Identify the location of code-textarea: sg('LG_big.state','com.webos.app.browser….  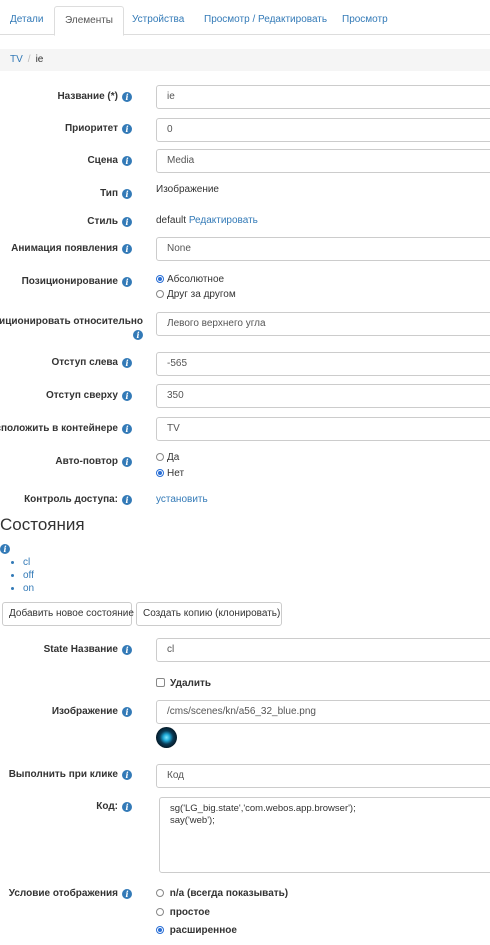
(324, 835).